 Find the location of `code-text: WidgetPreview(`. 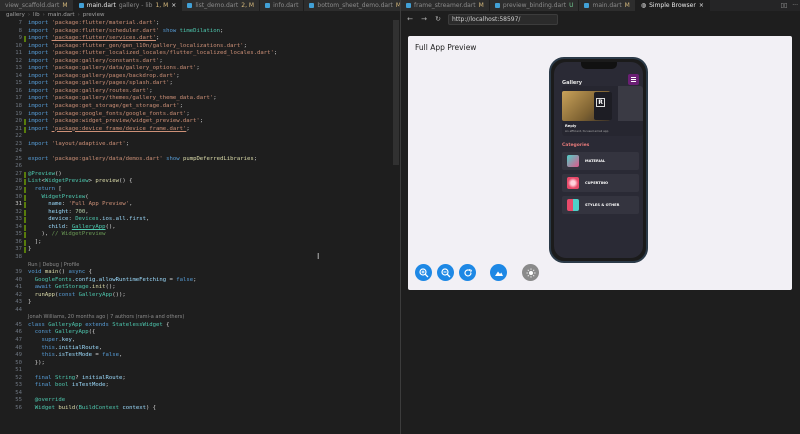

code-text: WidgetPreview( is located at coordinates (65, 196).